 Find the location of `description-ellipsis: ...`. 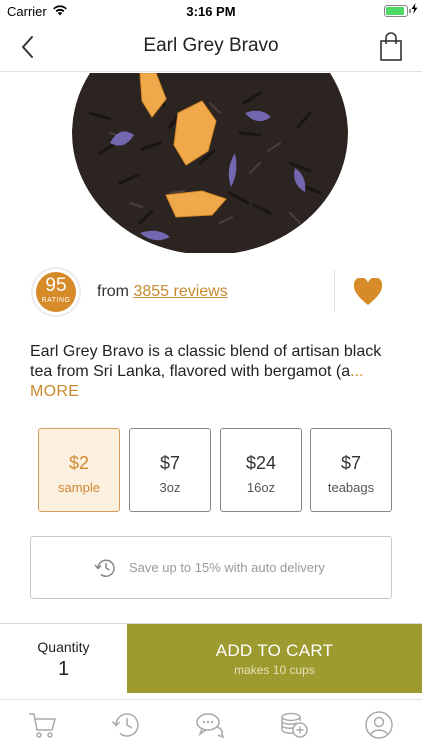

description-ellipsis: ... is located at coordinates (357, 371).